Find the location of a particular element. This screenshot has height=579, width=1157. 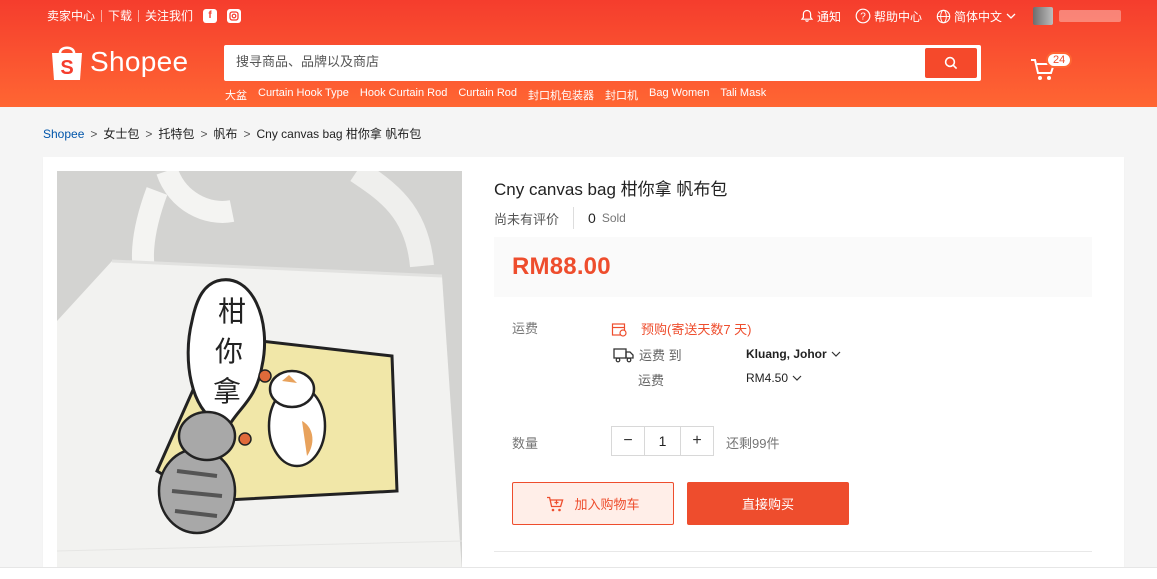

product-price: RM88.00 is located at coordinates (561, 266).